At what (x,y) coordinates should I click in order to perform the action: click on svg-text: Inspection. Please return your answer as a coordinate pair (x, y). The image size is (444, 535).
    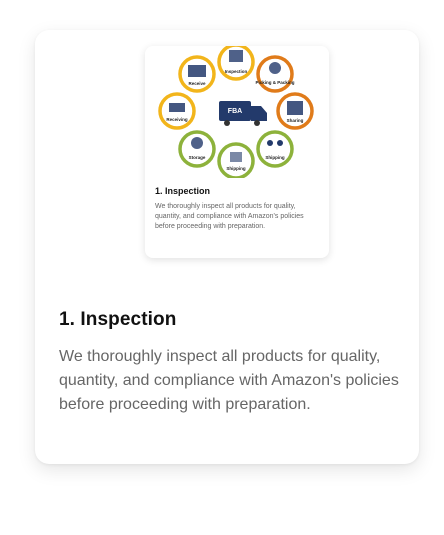
    Looking at the image, I should click on (236, 71).